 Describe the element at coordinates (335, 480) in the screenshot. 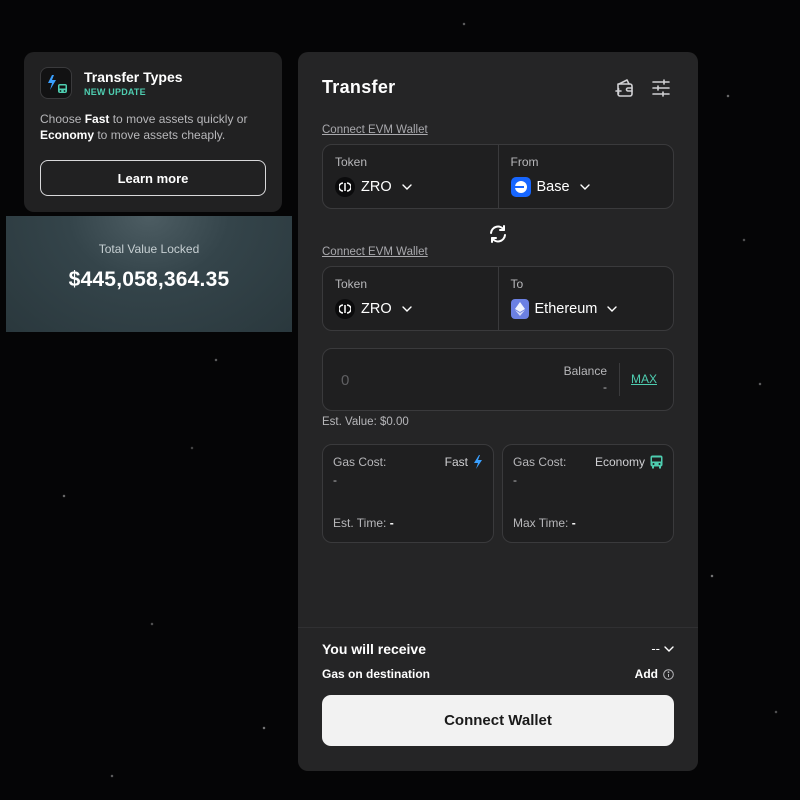

I see `fast-gas-value: -` at that location.